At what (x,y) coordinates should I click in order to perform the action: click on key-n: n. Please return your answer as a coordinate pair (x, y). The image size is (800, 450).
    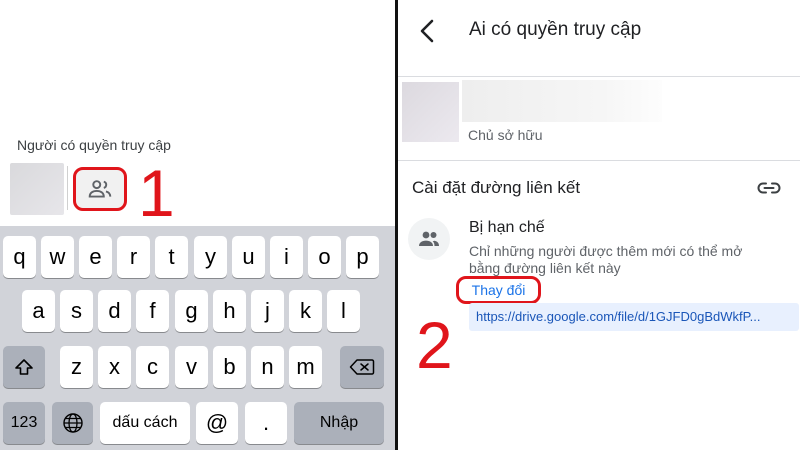
    Looking at the image, I should click on (267, 367).